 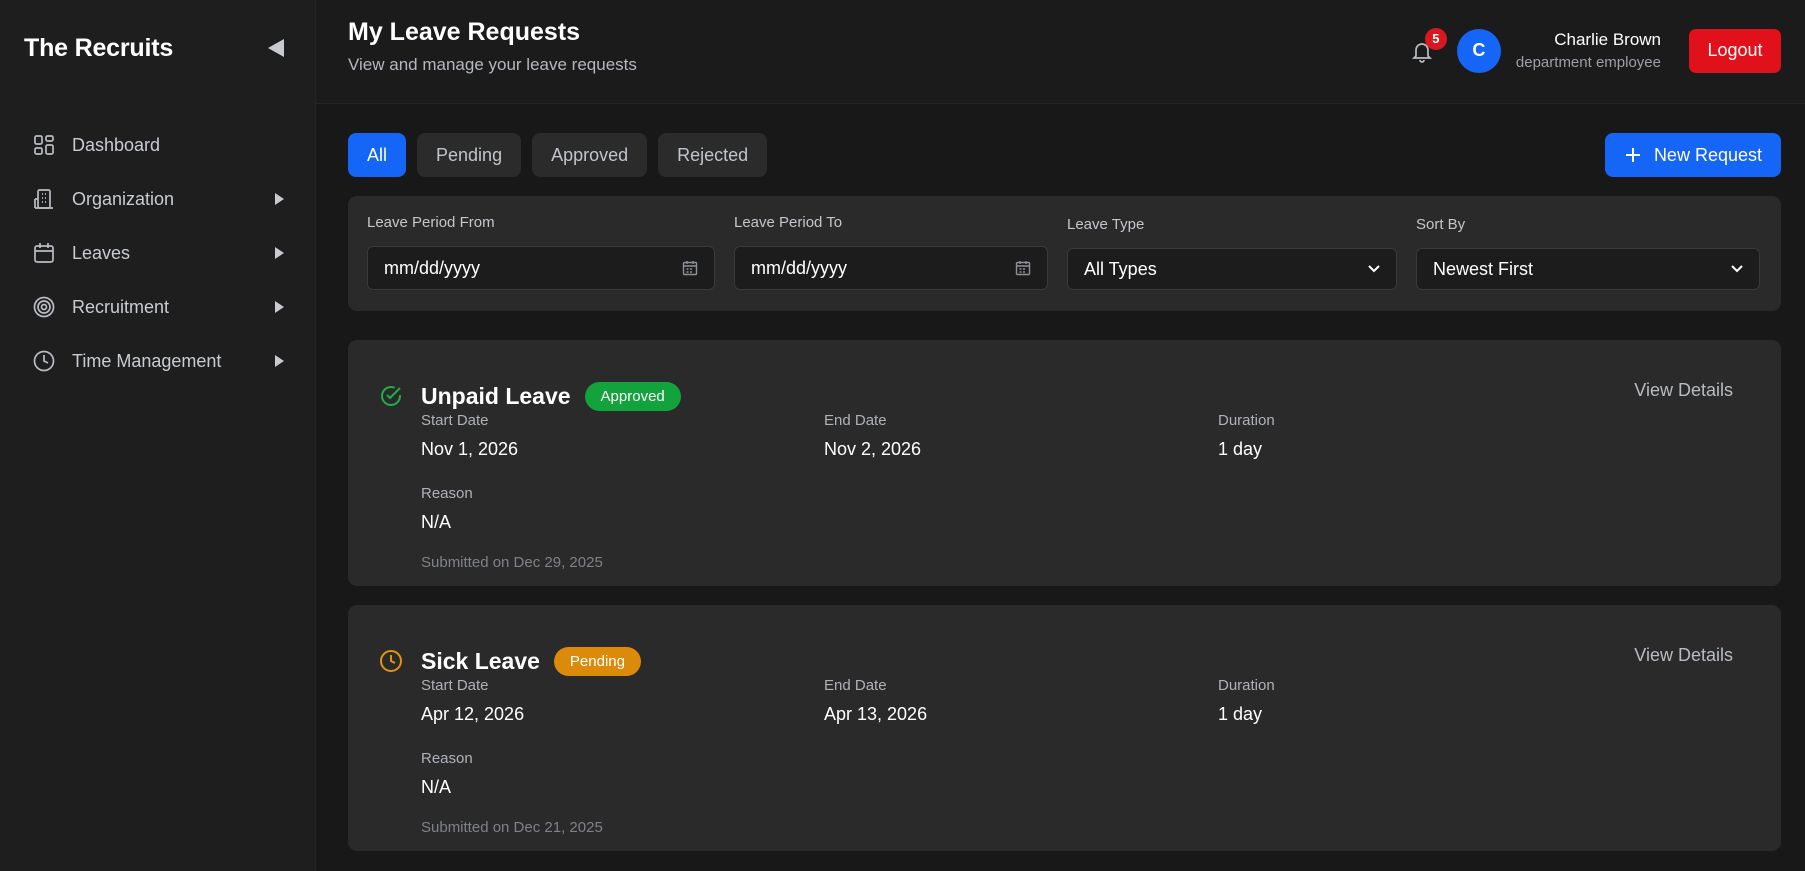 I want to click on filter-label: Leave Period To, so click(x=788, y=222).